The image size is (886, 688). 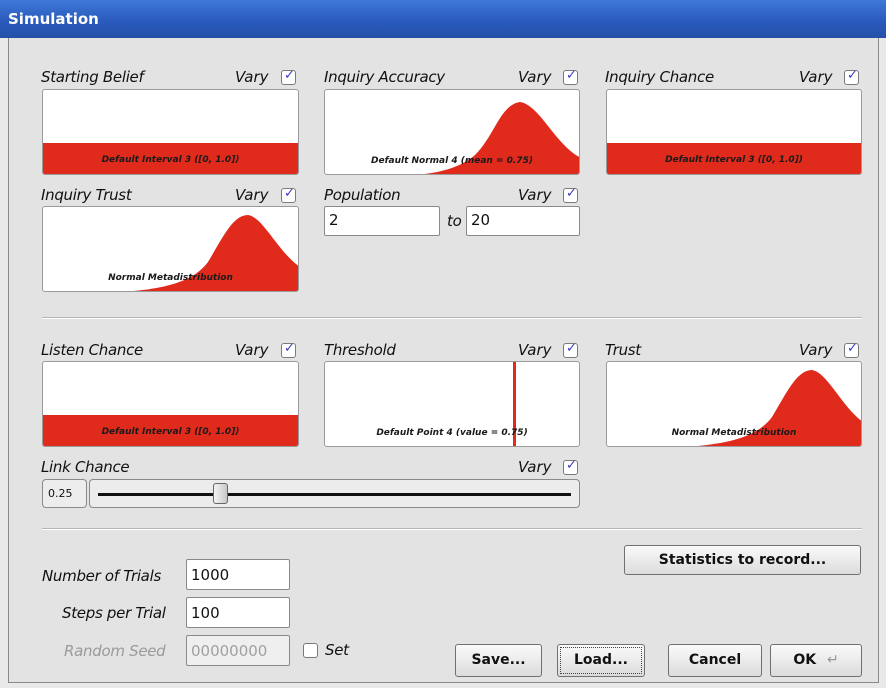 What do you see at coordinates (816, 350) in the screenshot?
I see `trust-vary-label: Vary` at bounding box center [816, 350].